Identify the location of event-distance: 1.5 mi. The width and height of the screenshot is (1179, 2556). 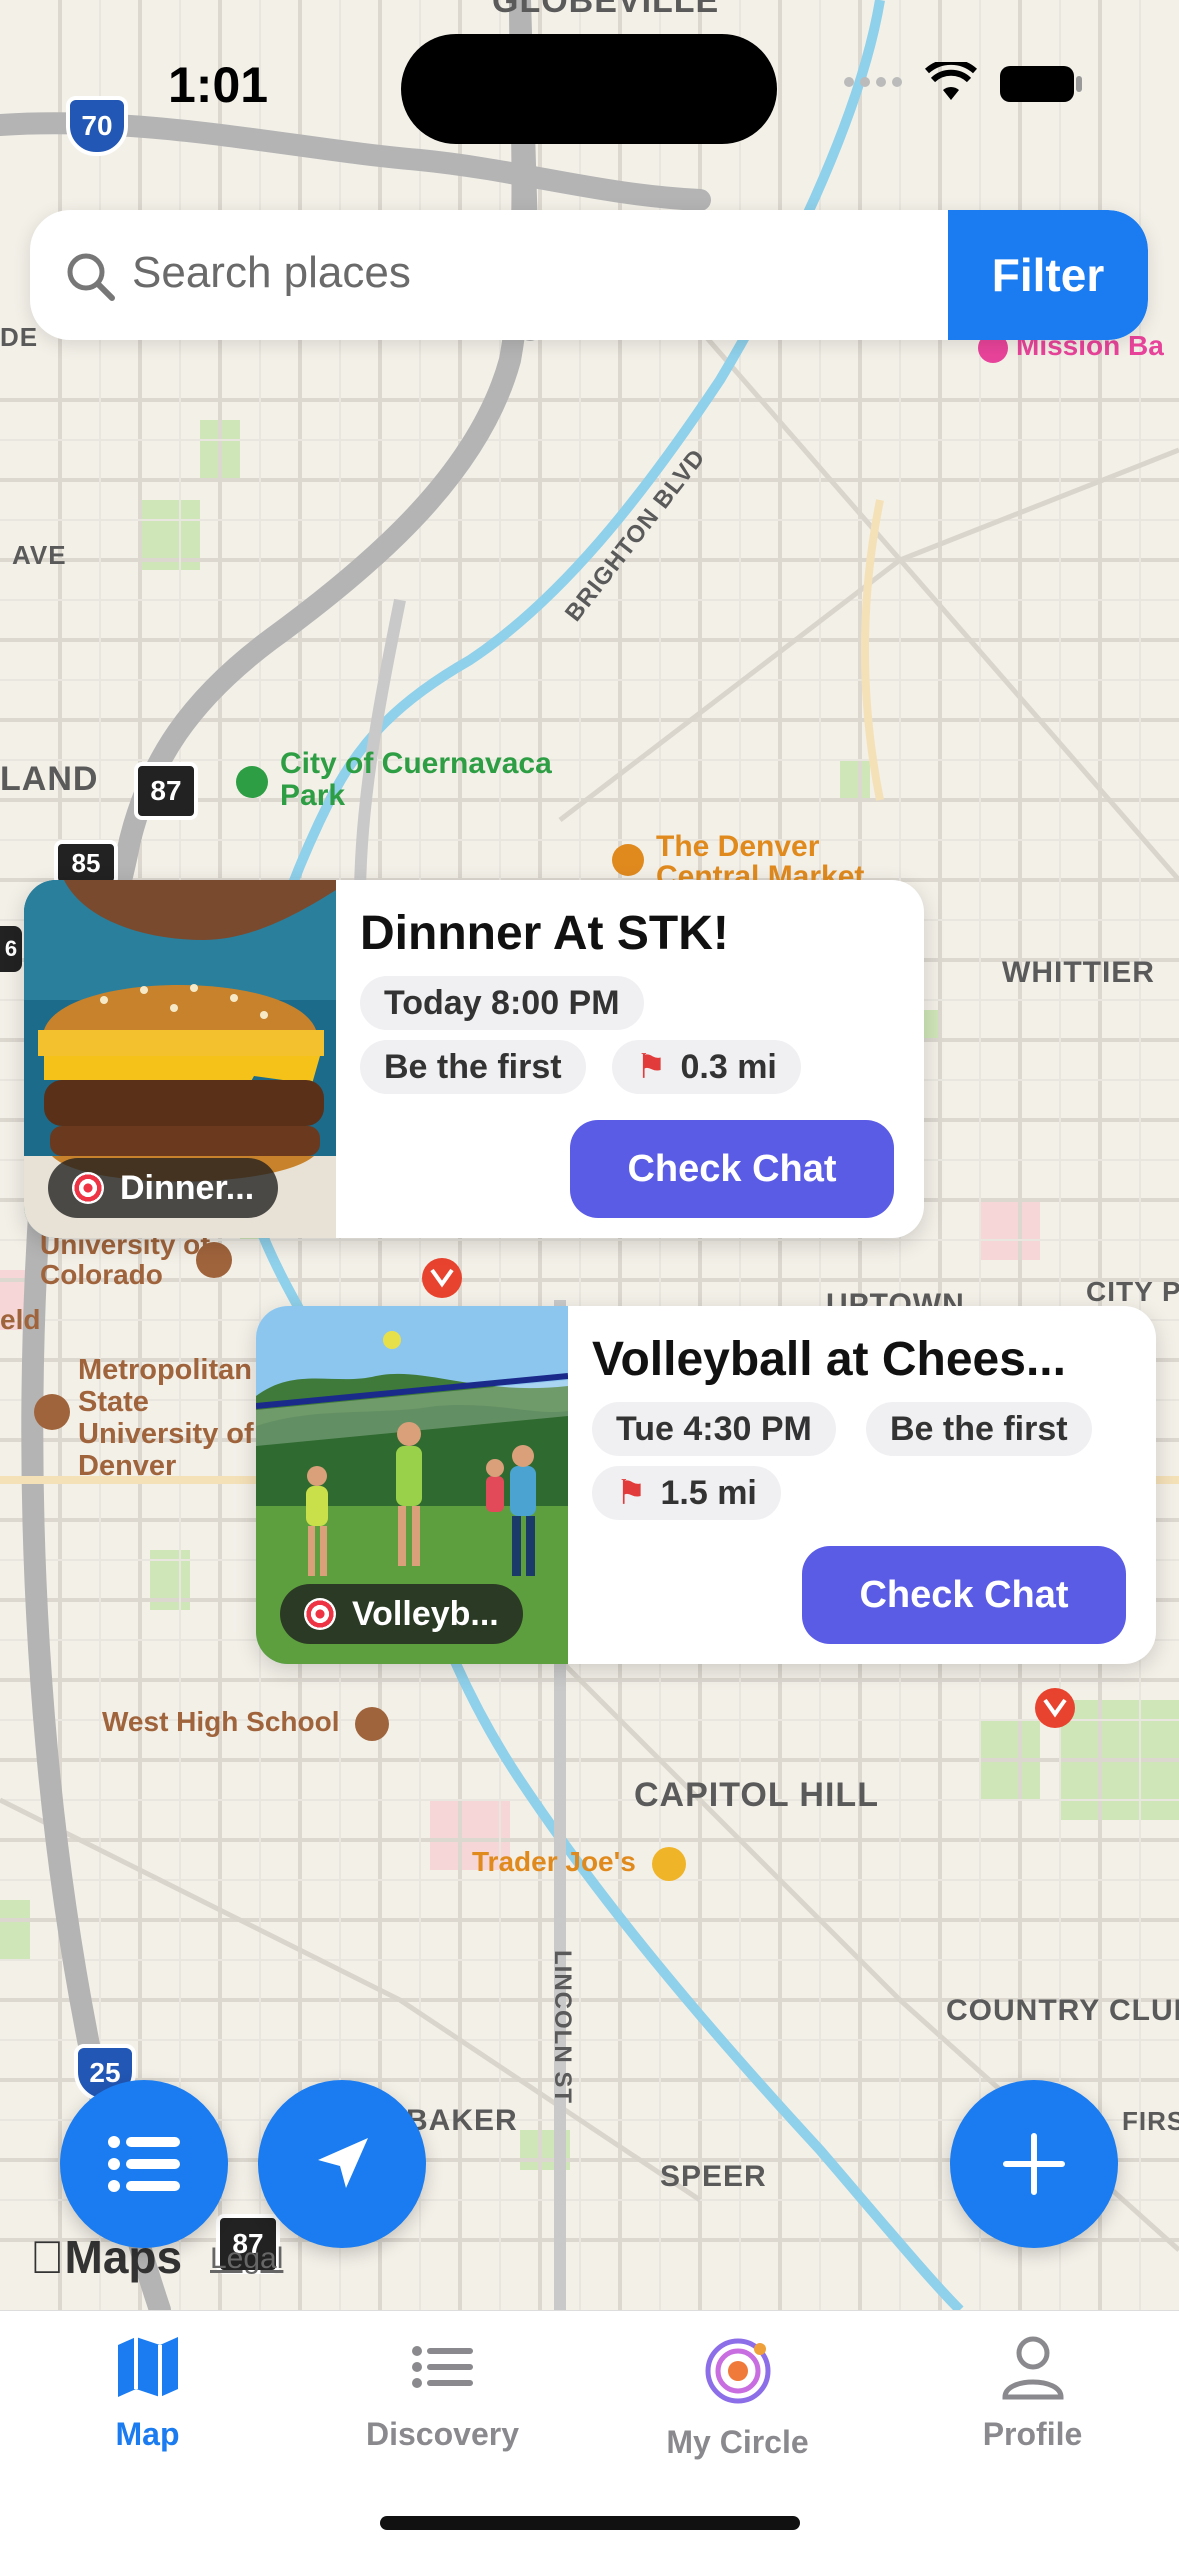
(708, 1492).